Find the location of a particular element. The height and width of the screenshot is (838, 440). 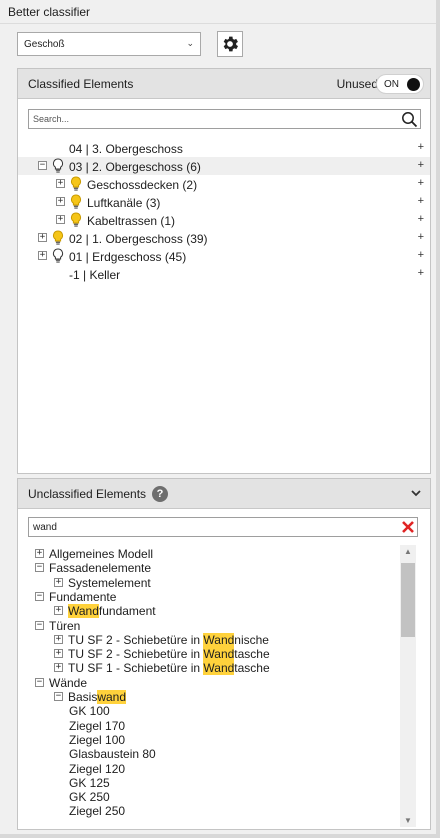

list-item: − Fundamente is located at coordinates (218, 597).